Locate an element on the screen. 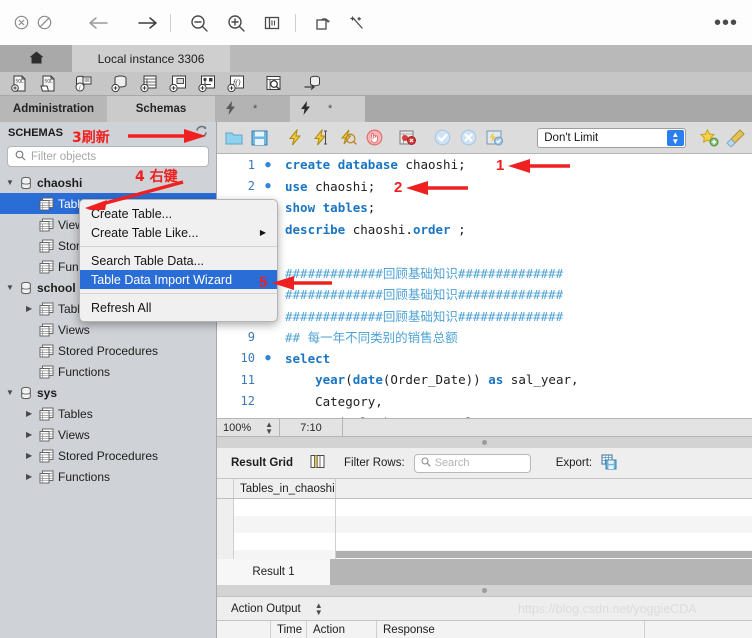 Image resolution: width=752 pixels, height=638 pixels. execute-icon is located at coordinates (295, 138).